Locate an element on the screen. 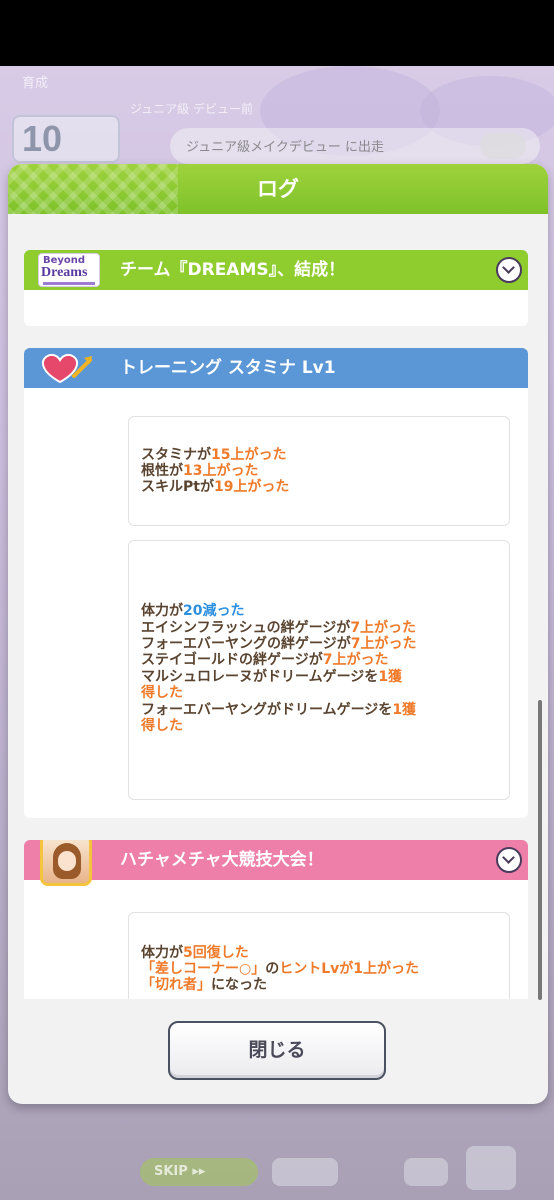  entry-header: ハチャメチャ大競技大会！ is located at coordinates (276, 863).